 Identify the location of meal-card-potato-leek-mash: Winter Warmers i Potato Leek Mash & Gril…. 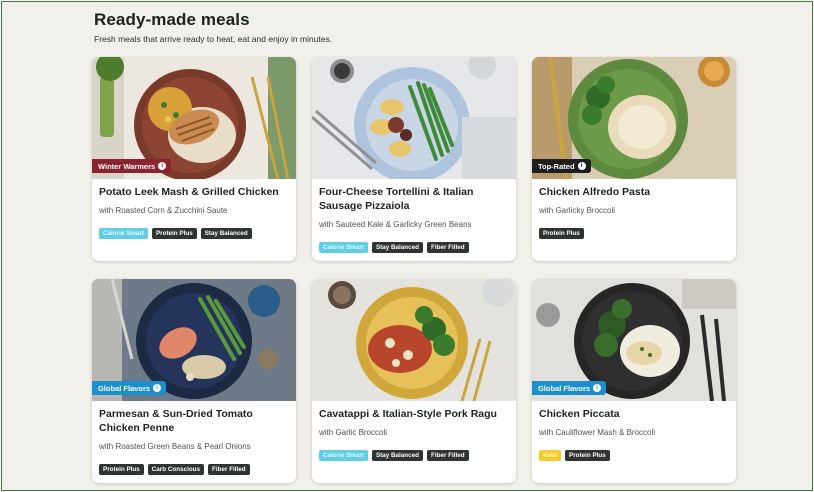
(194, 159).